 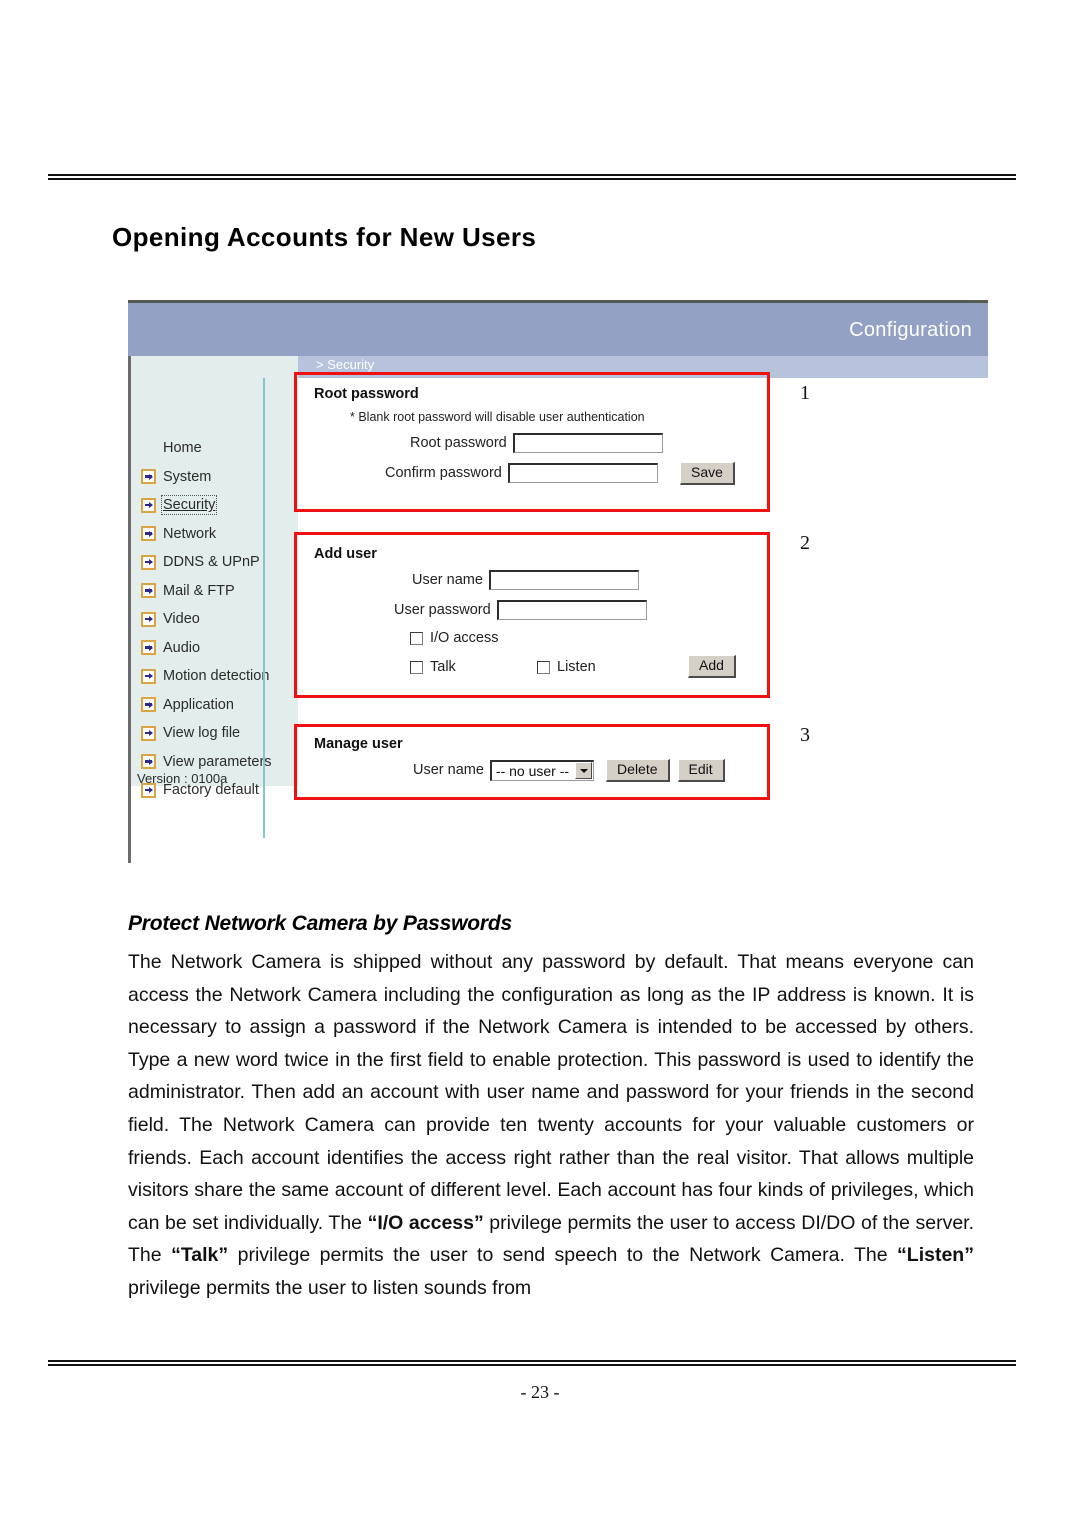 I want to click on sidebar-item-home: Home, so click(x=216, y=448).